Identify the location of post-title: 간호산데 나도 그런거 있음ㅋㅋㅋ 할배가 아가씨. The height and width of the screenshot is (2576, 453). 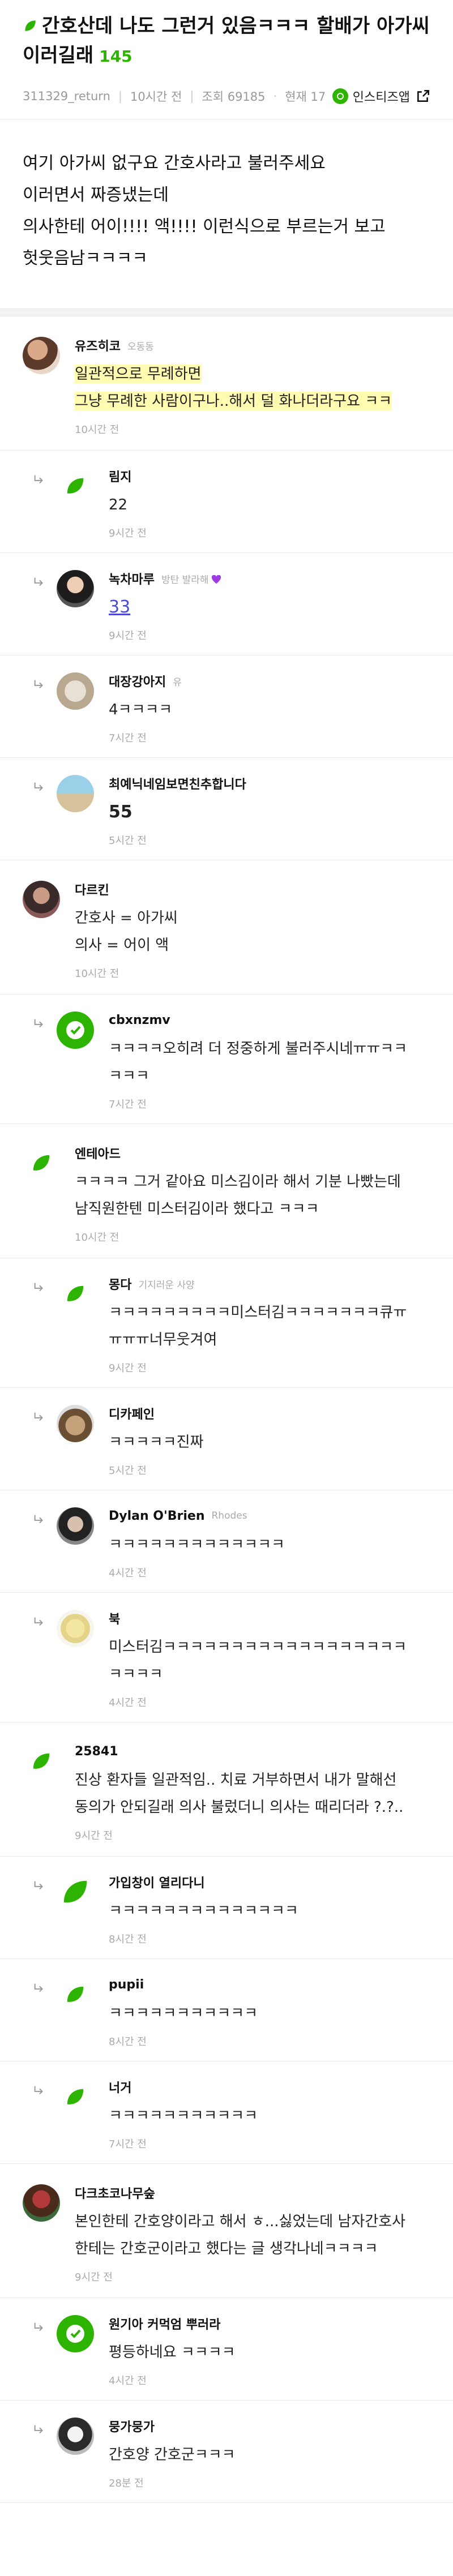
(226, 26).